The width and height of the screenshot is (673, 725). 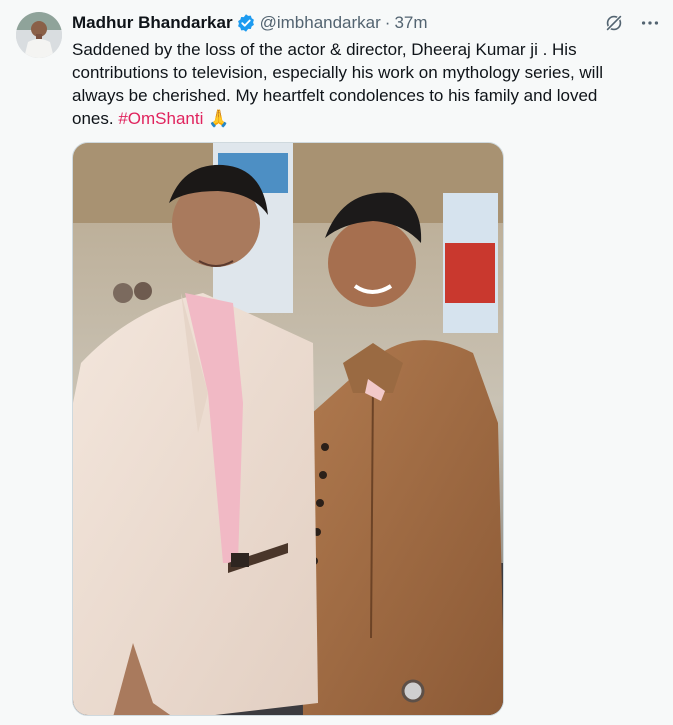 What do you see at coordinates (160, 118) in the screenshot?
I see `hashtag-link: #OmShanti` at bounding box center [160, 118].